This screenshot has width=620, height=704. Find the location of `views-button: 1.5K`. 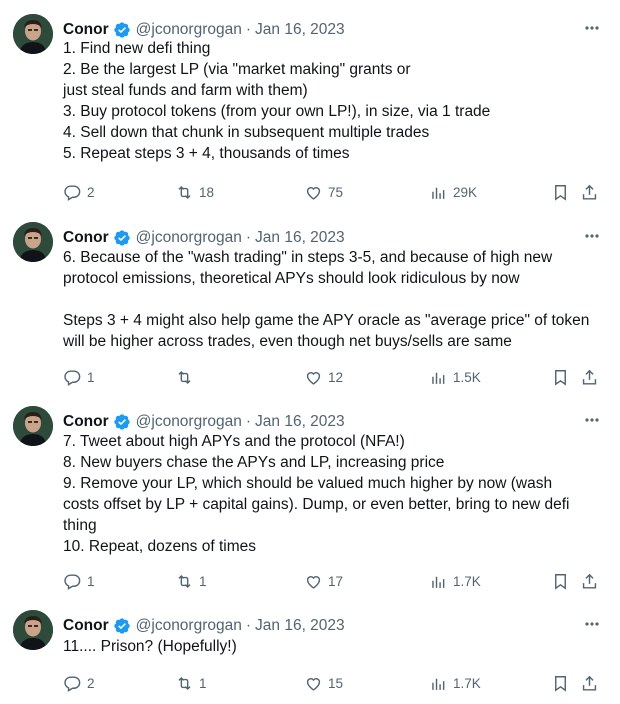

views-button: 1.5K is located at coordinates (455, 377).